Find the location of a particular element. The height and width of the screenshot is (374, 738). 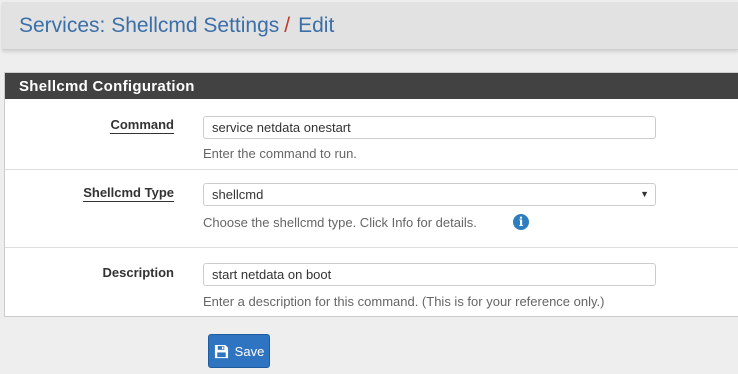

command-help-text: Enter the command to run. is located at coordinates (280, 153).